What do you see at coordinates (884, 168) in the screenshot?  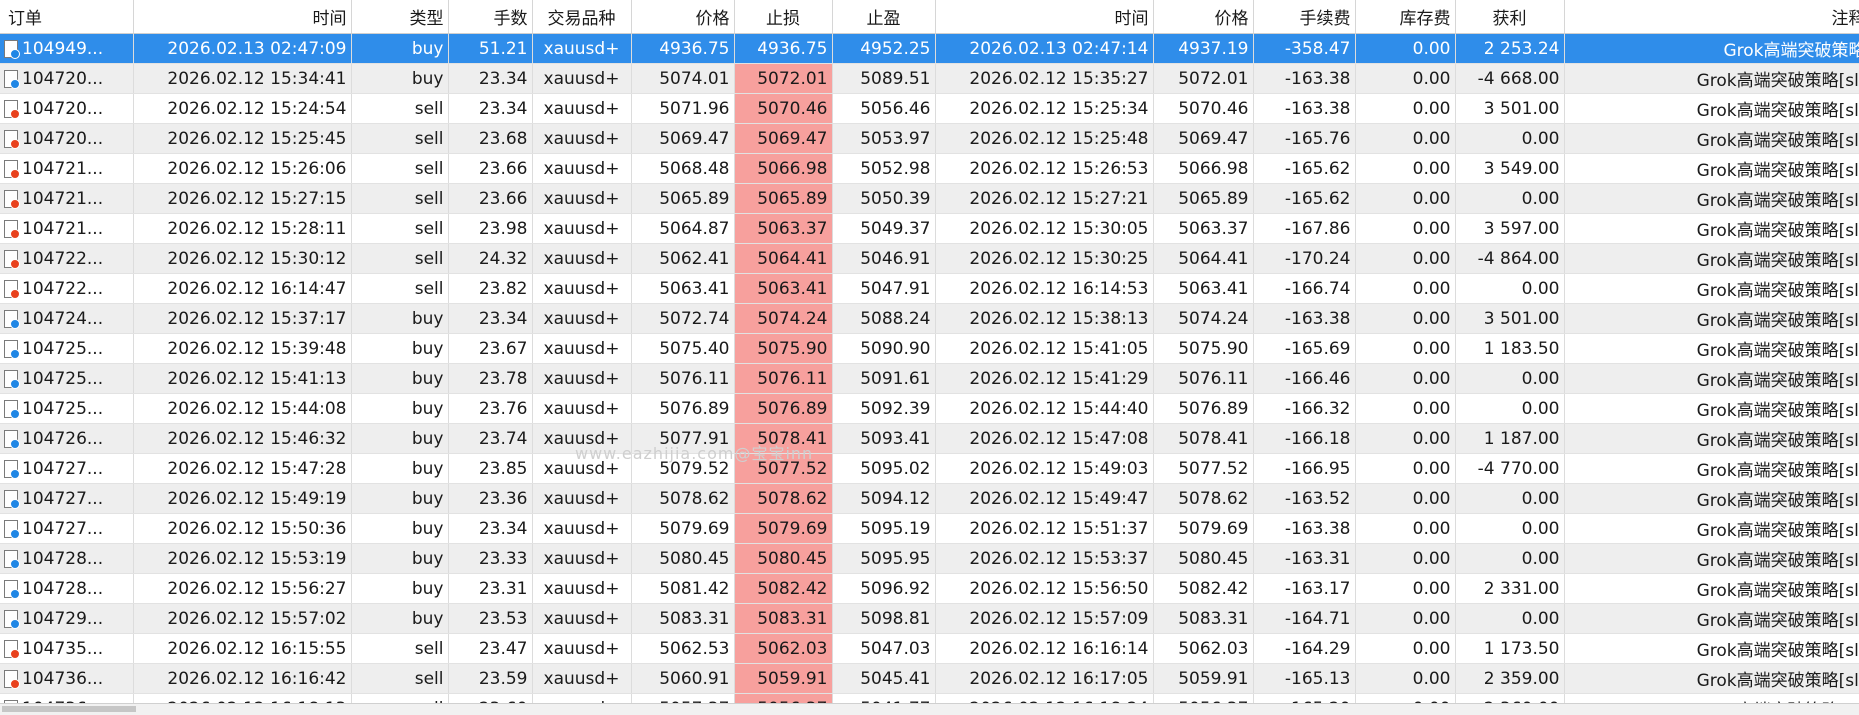 I see `cell-tp: 5052.98` at bounding box center [884, 168].